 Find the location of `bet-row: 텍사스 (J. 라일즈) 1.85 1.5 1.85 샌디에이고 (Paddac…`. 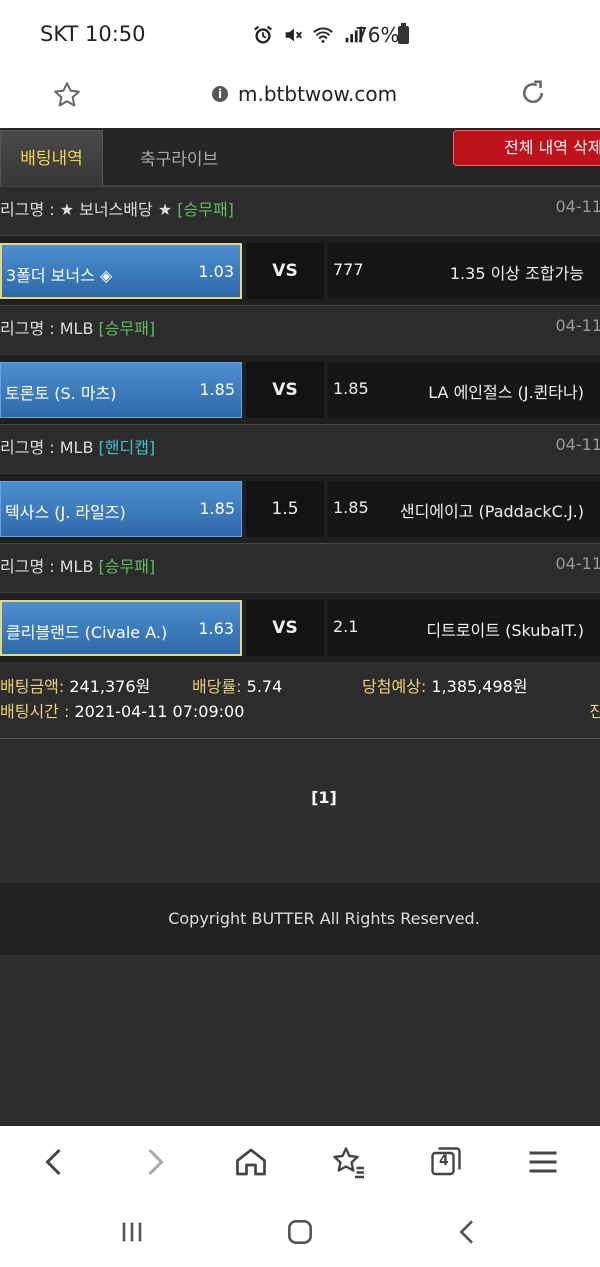

bet-row: 텍사스 (J. 라일즈) 1.85 1.5 1.85 샌디에이고 (Paddac… is located at coordinates (300, 508).